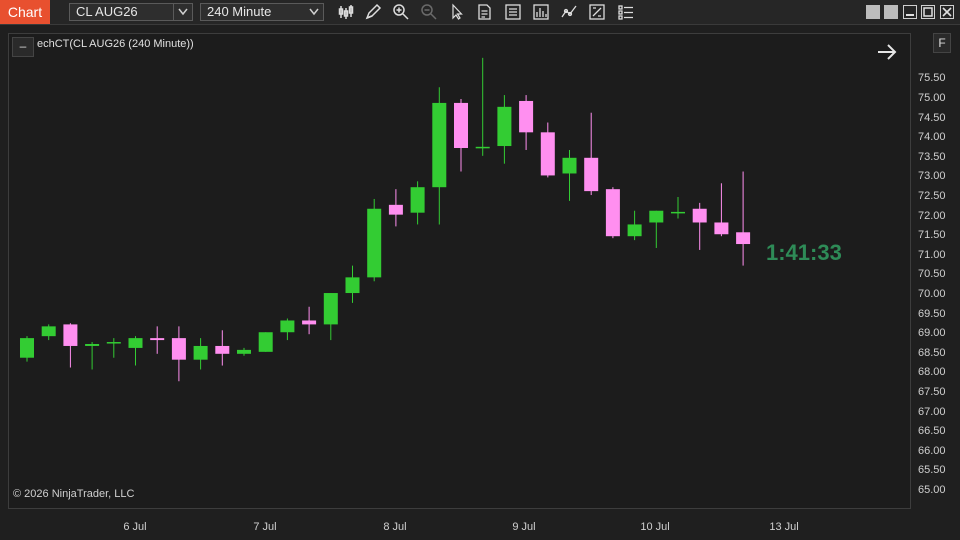  What do you see at coordinates (395, 527) in the screenshot?
I see `time-tick-label: 8 Jul` at bounding box center [395, 527].